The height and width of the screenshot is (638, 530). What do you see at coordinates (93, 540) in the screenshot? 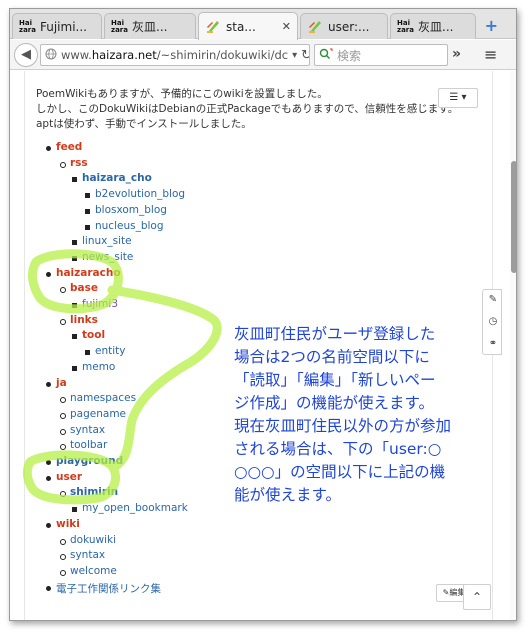
I see `tree-link-dokuwiki: dokuwiki` at bounding box center [93, 540].